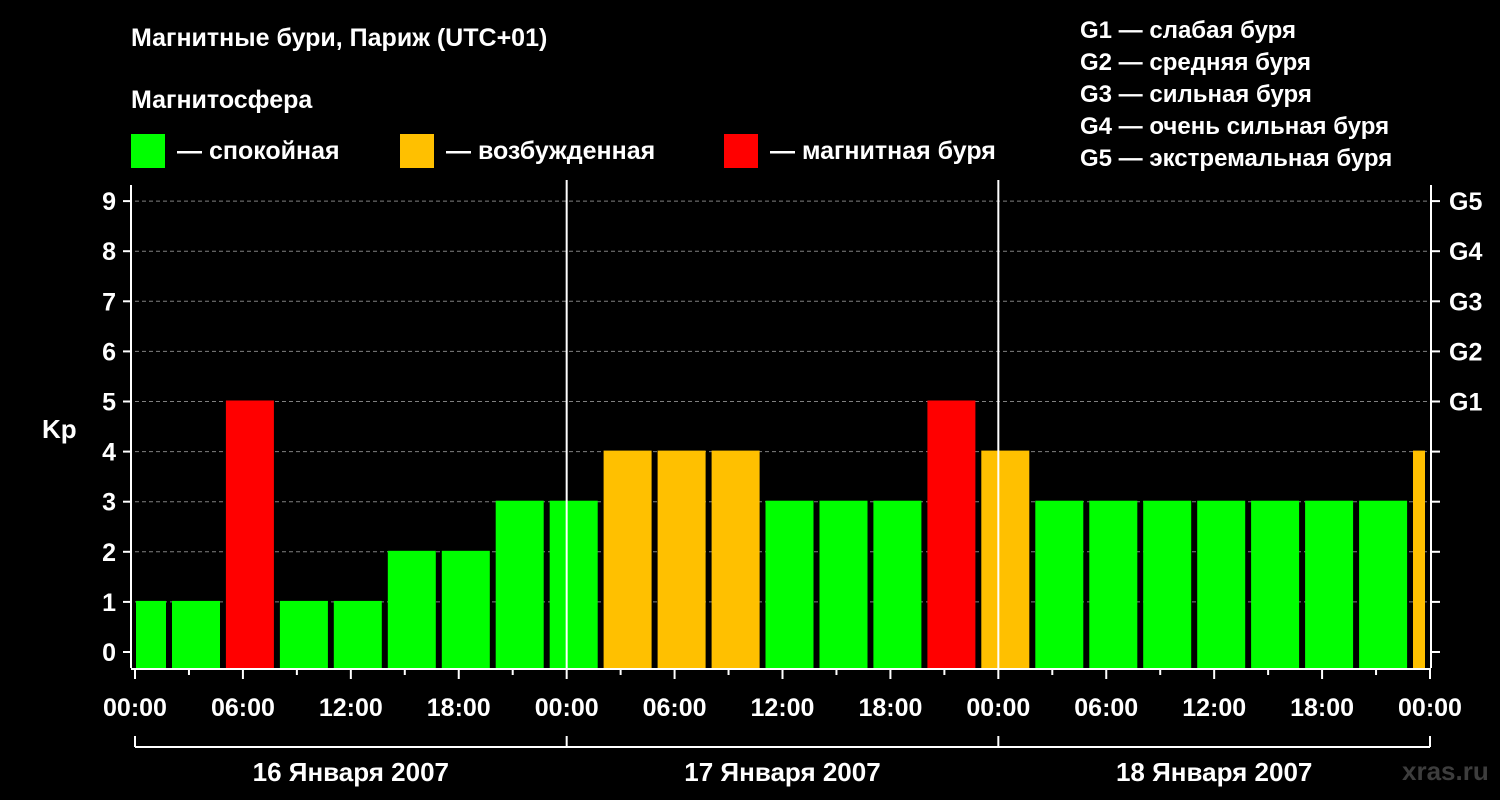 The height and width of the screenshot is (800, 1500). I want to click on g-level-label: G2, so click(1465, 352).